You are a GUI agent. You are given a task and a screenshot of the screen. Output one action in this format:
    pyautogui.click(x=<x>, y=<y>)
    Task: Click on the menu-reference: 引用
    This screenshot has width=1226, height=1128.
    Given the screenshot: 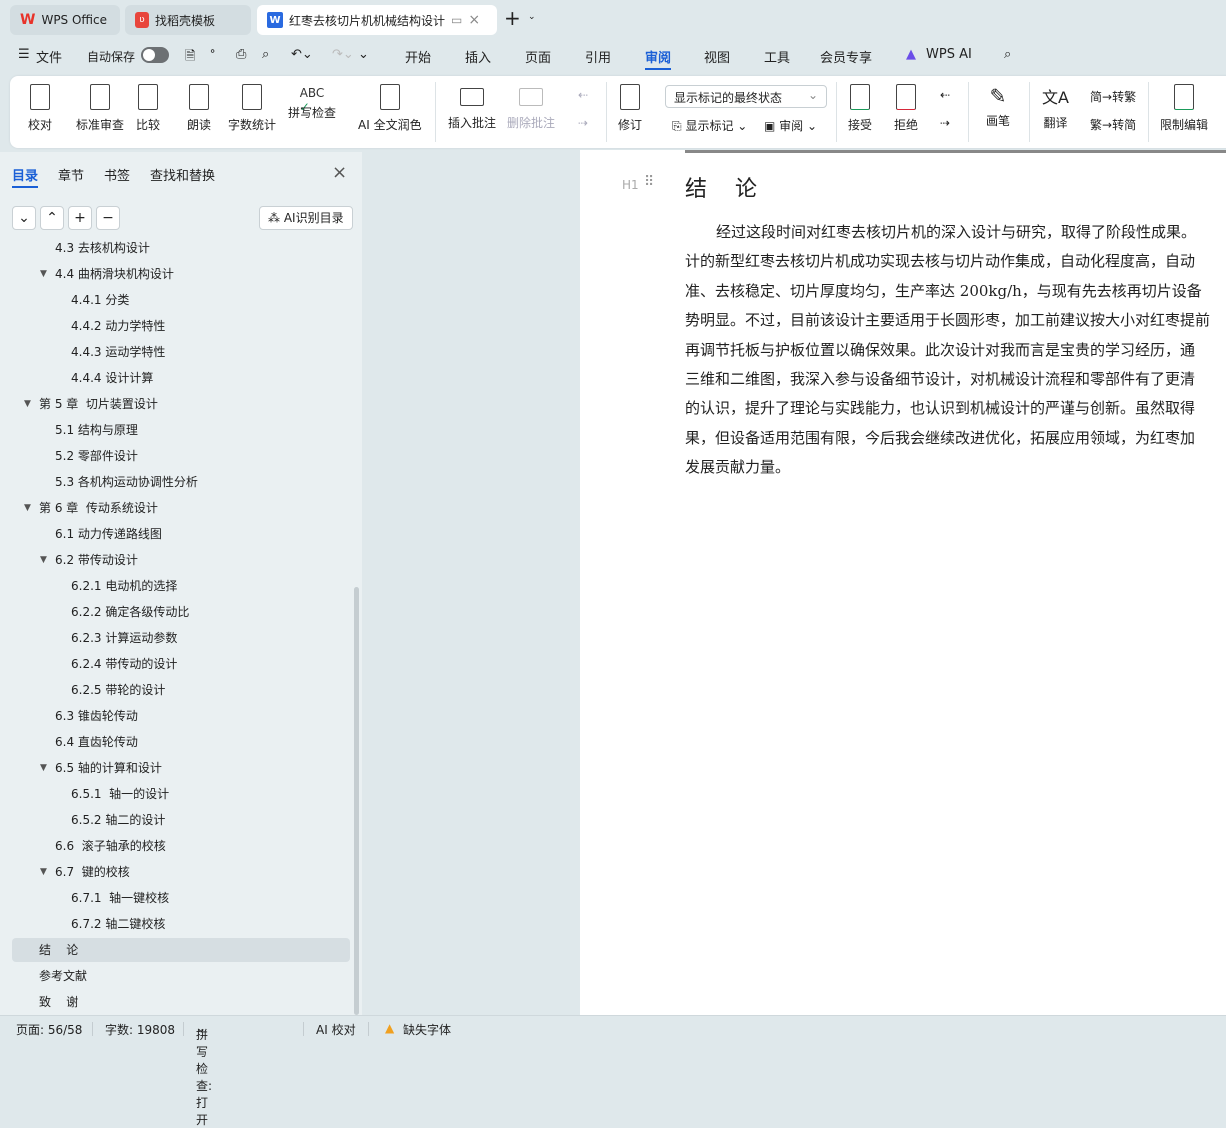 What is the action you would take?
    pyautogui.click(x=598, y=56)
    